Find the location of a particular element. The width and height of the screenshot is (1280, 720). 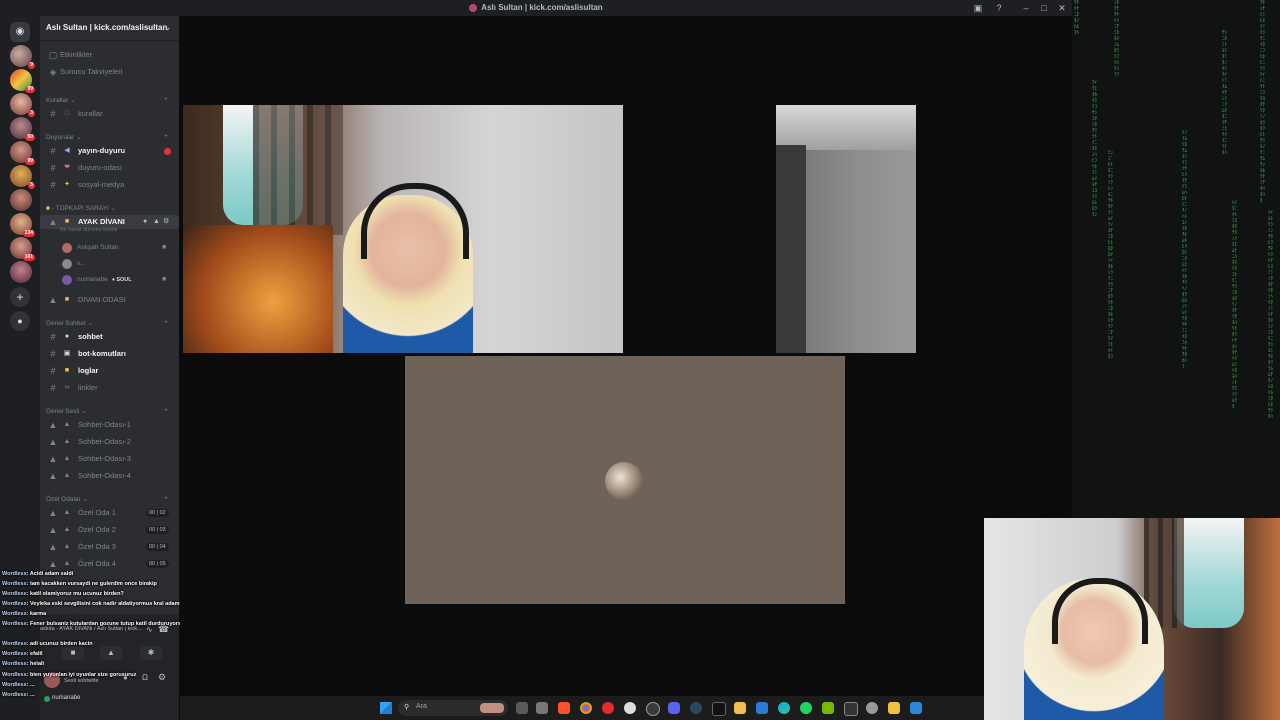

server-avatar: 9 is located at coordinates (22, 57).